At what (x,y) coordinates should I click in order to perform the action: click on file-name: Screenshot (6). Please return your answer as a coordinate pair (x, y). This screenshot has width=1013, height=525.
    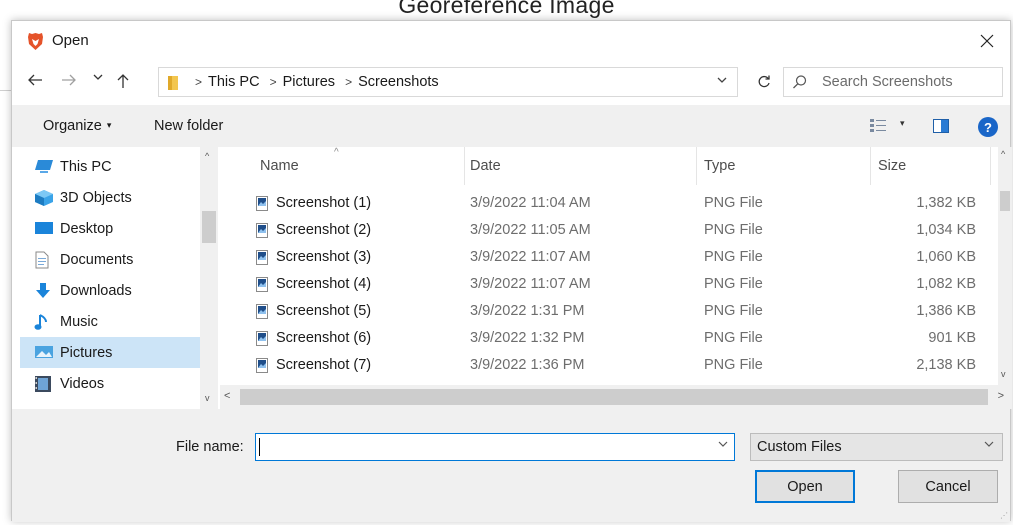
    Looking at the image, I should click on (324, 338).